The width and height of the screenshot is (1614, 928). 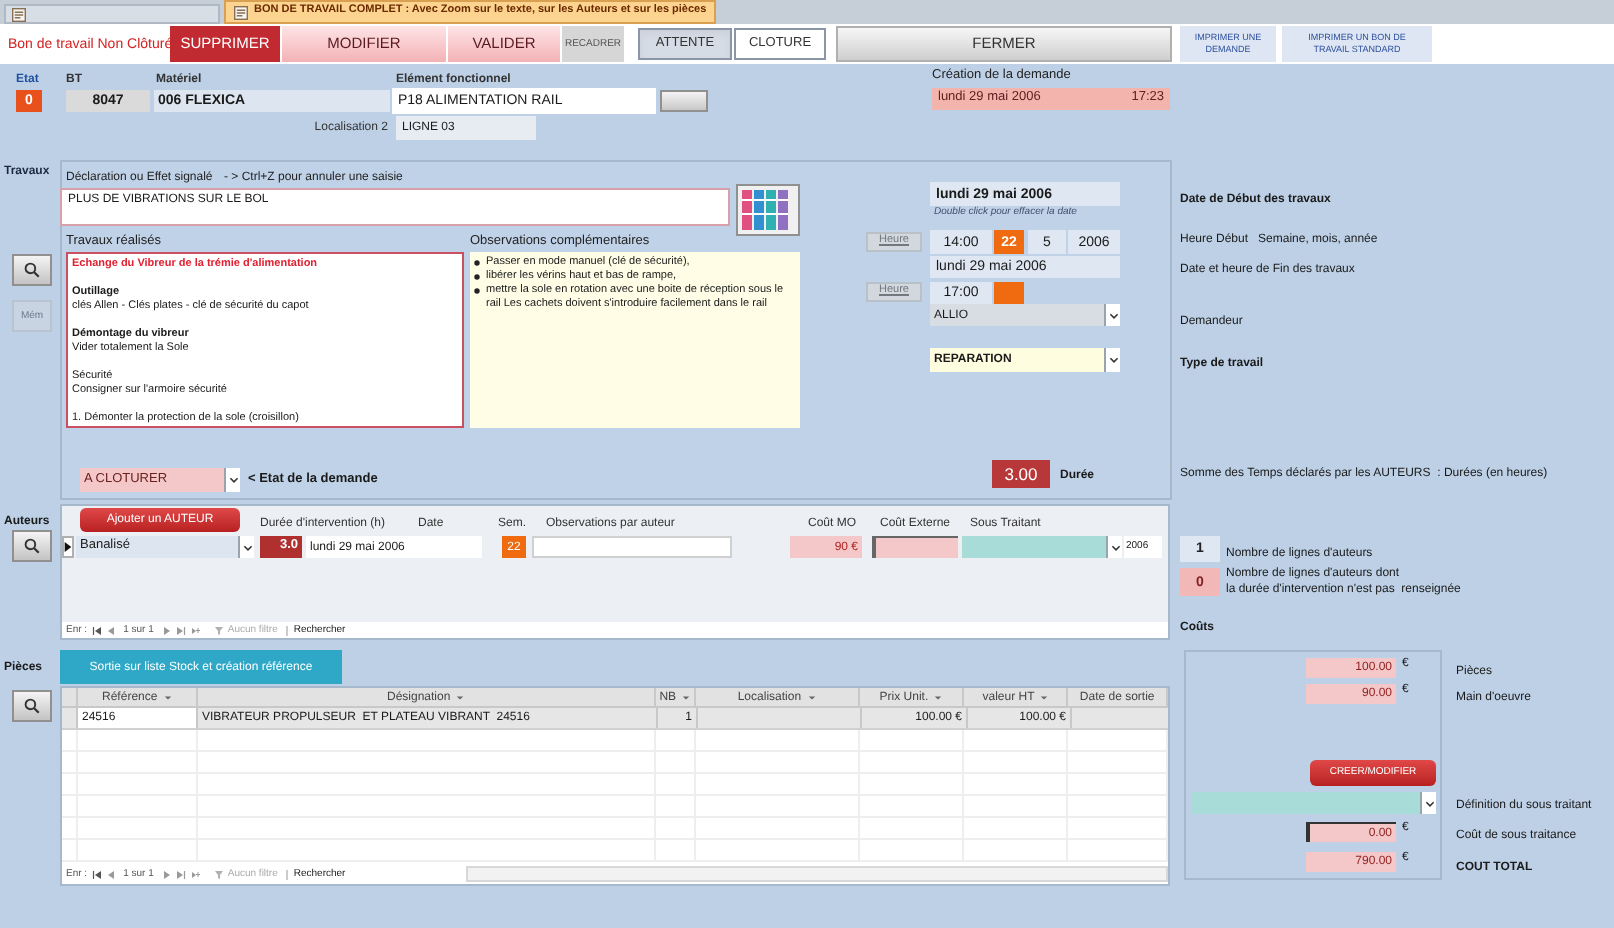 What do you see at coordinates (817, 874) in the screenshot?
I see `scrollbar` at bounding box center [817, 874].